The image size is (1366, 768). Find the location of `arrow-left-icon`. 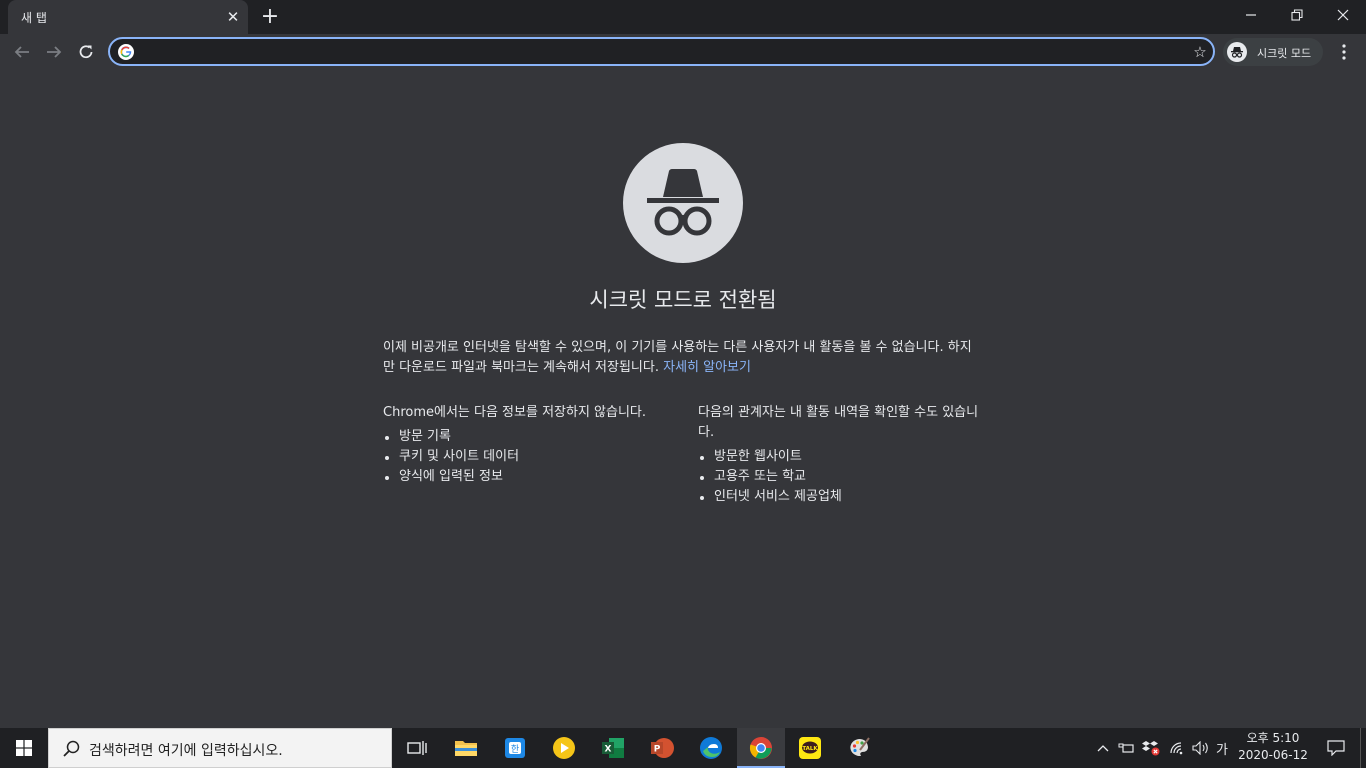

arrow-left-icon is located at coordinates (21, 52).